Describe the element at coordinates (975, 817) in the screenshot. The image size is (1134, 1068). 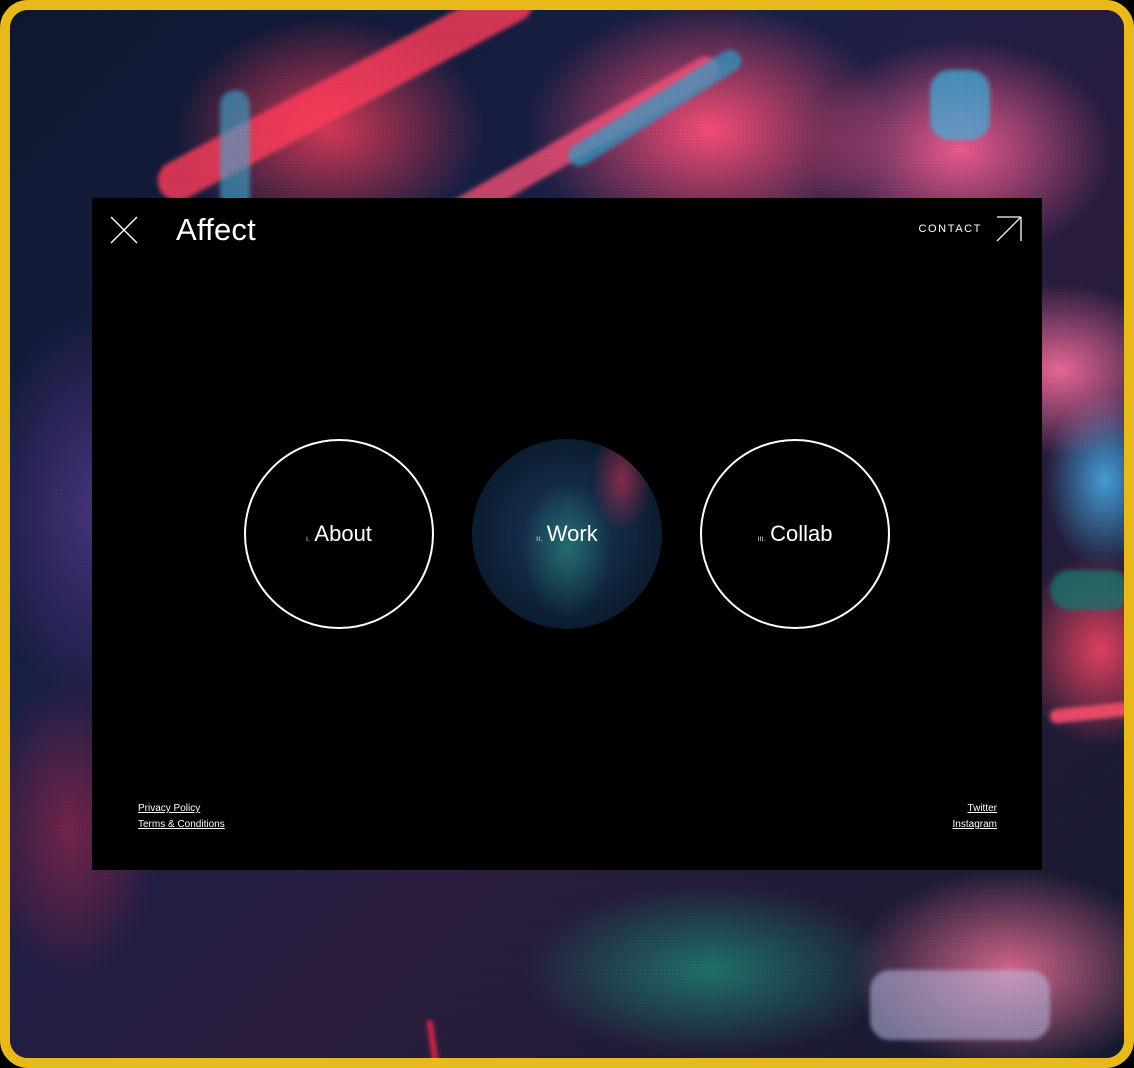
I see `footer-social-links: Twitter Instagram` at that location.